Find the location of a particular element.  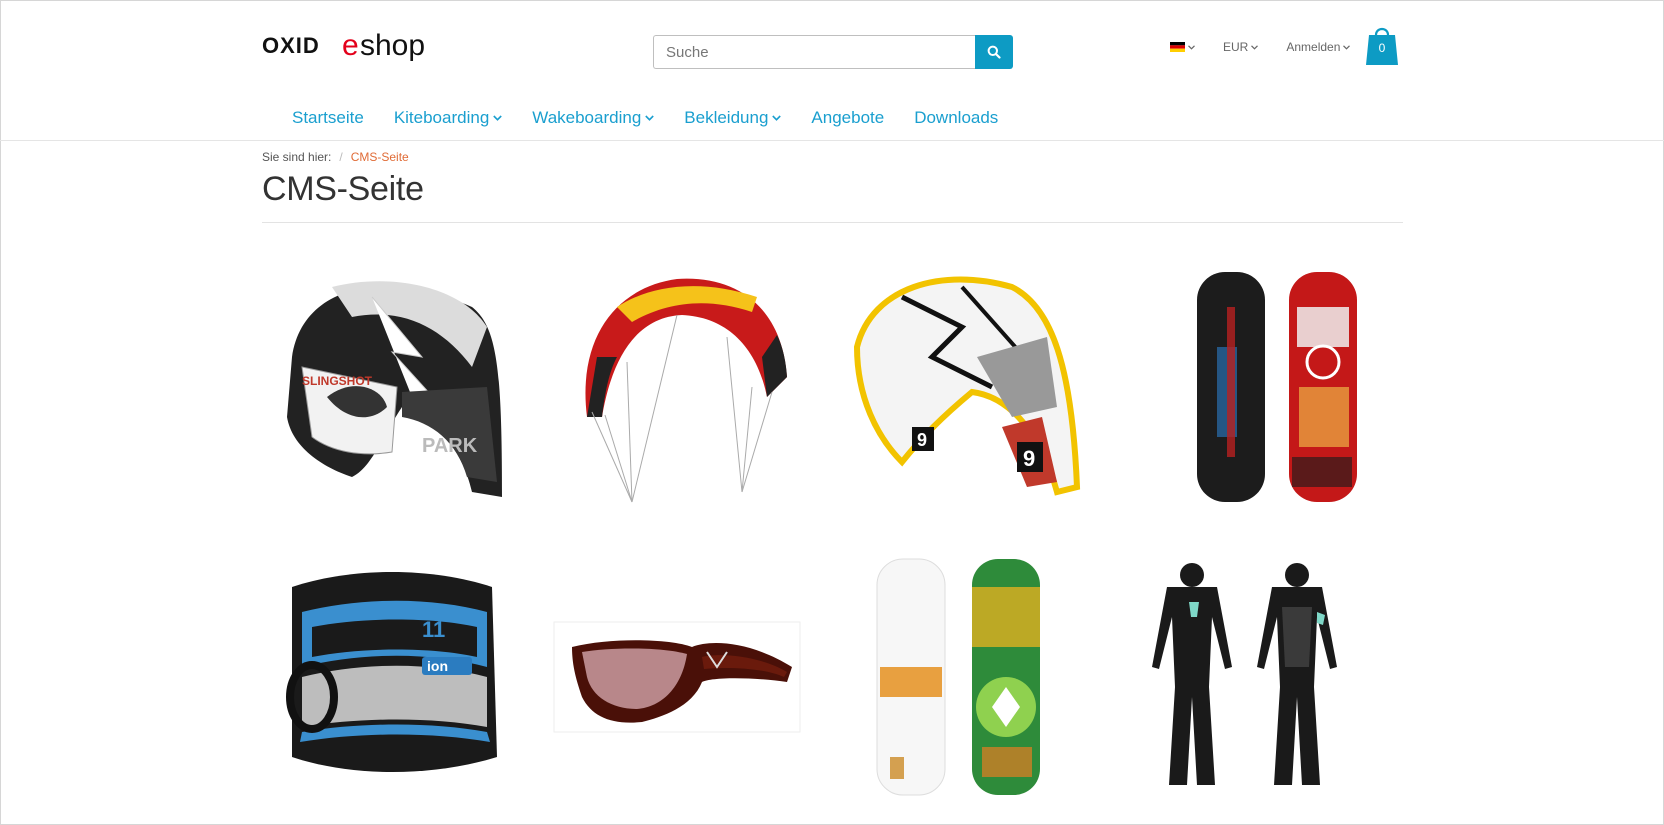

svg-text: ion is located at coordinates (437, 666).